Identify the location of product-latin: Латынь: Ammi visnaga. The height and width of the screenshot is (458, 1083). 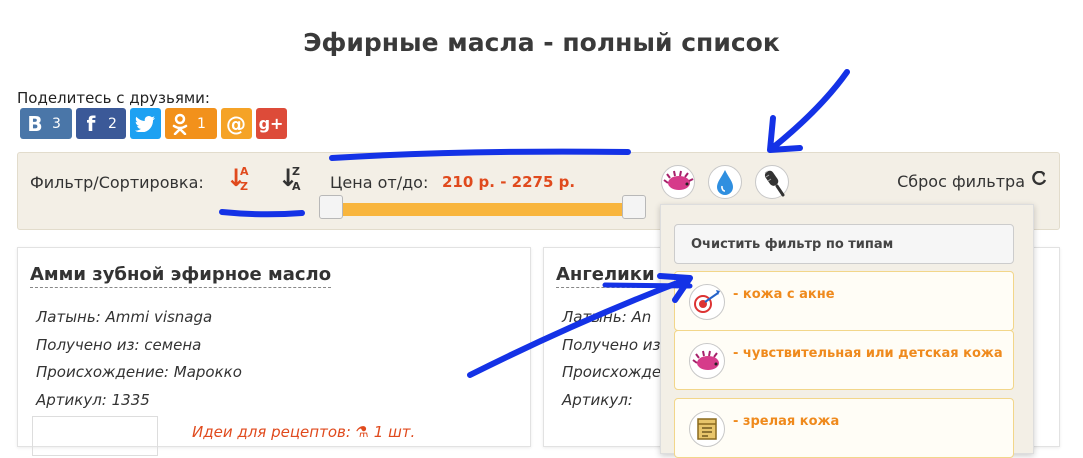
(124, 317).